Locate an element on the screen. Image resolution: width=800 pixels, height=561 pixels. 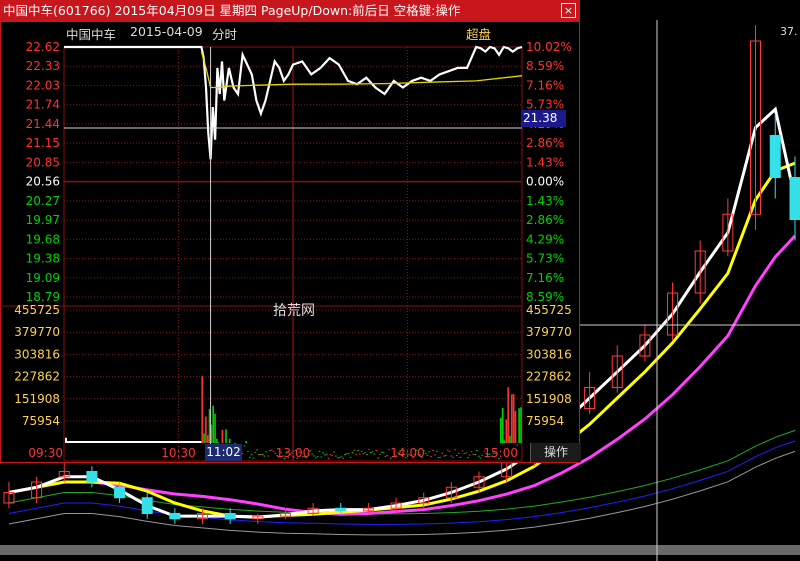
x-axis-tick: 09:30 is located at coordinates (45, 453).